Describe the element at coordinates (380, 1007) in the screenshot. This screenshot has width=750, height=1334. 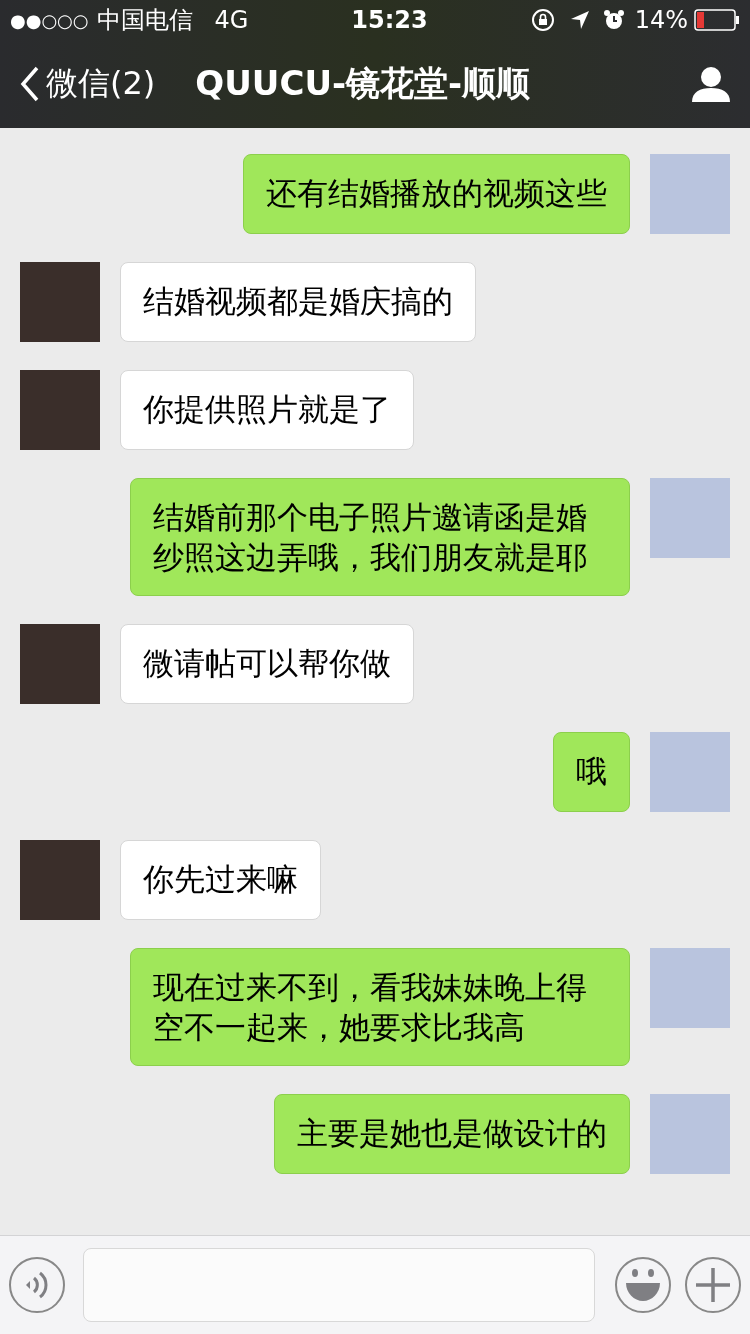
I see `message-bubble: 现在过来不到，看我妹妹晚上得空不一起来，她要求比我高` at that location.